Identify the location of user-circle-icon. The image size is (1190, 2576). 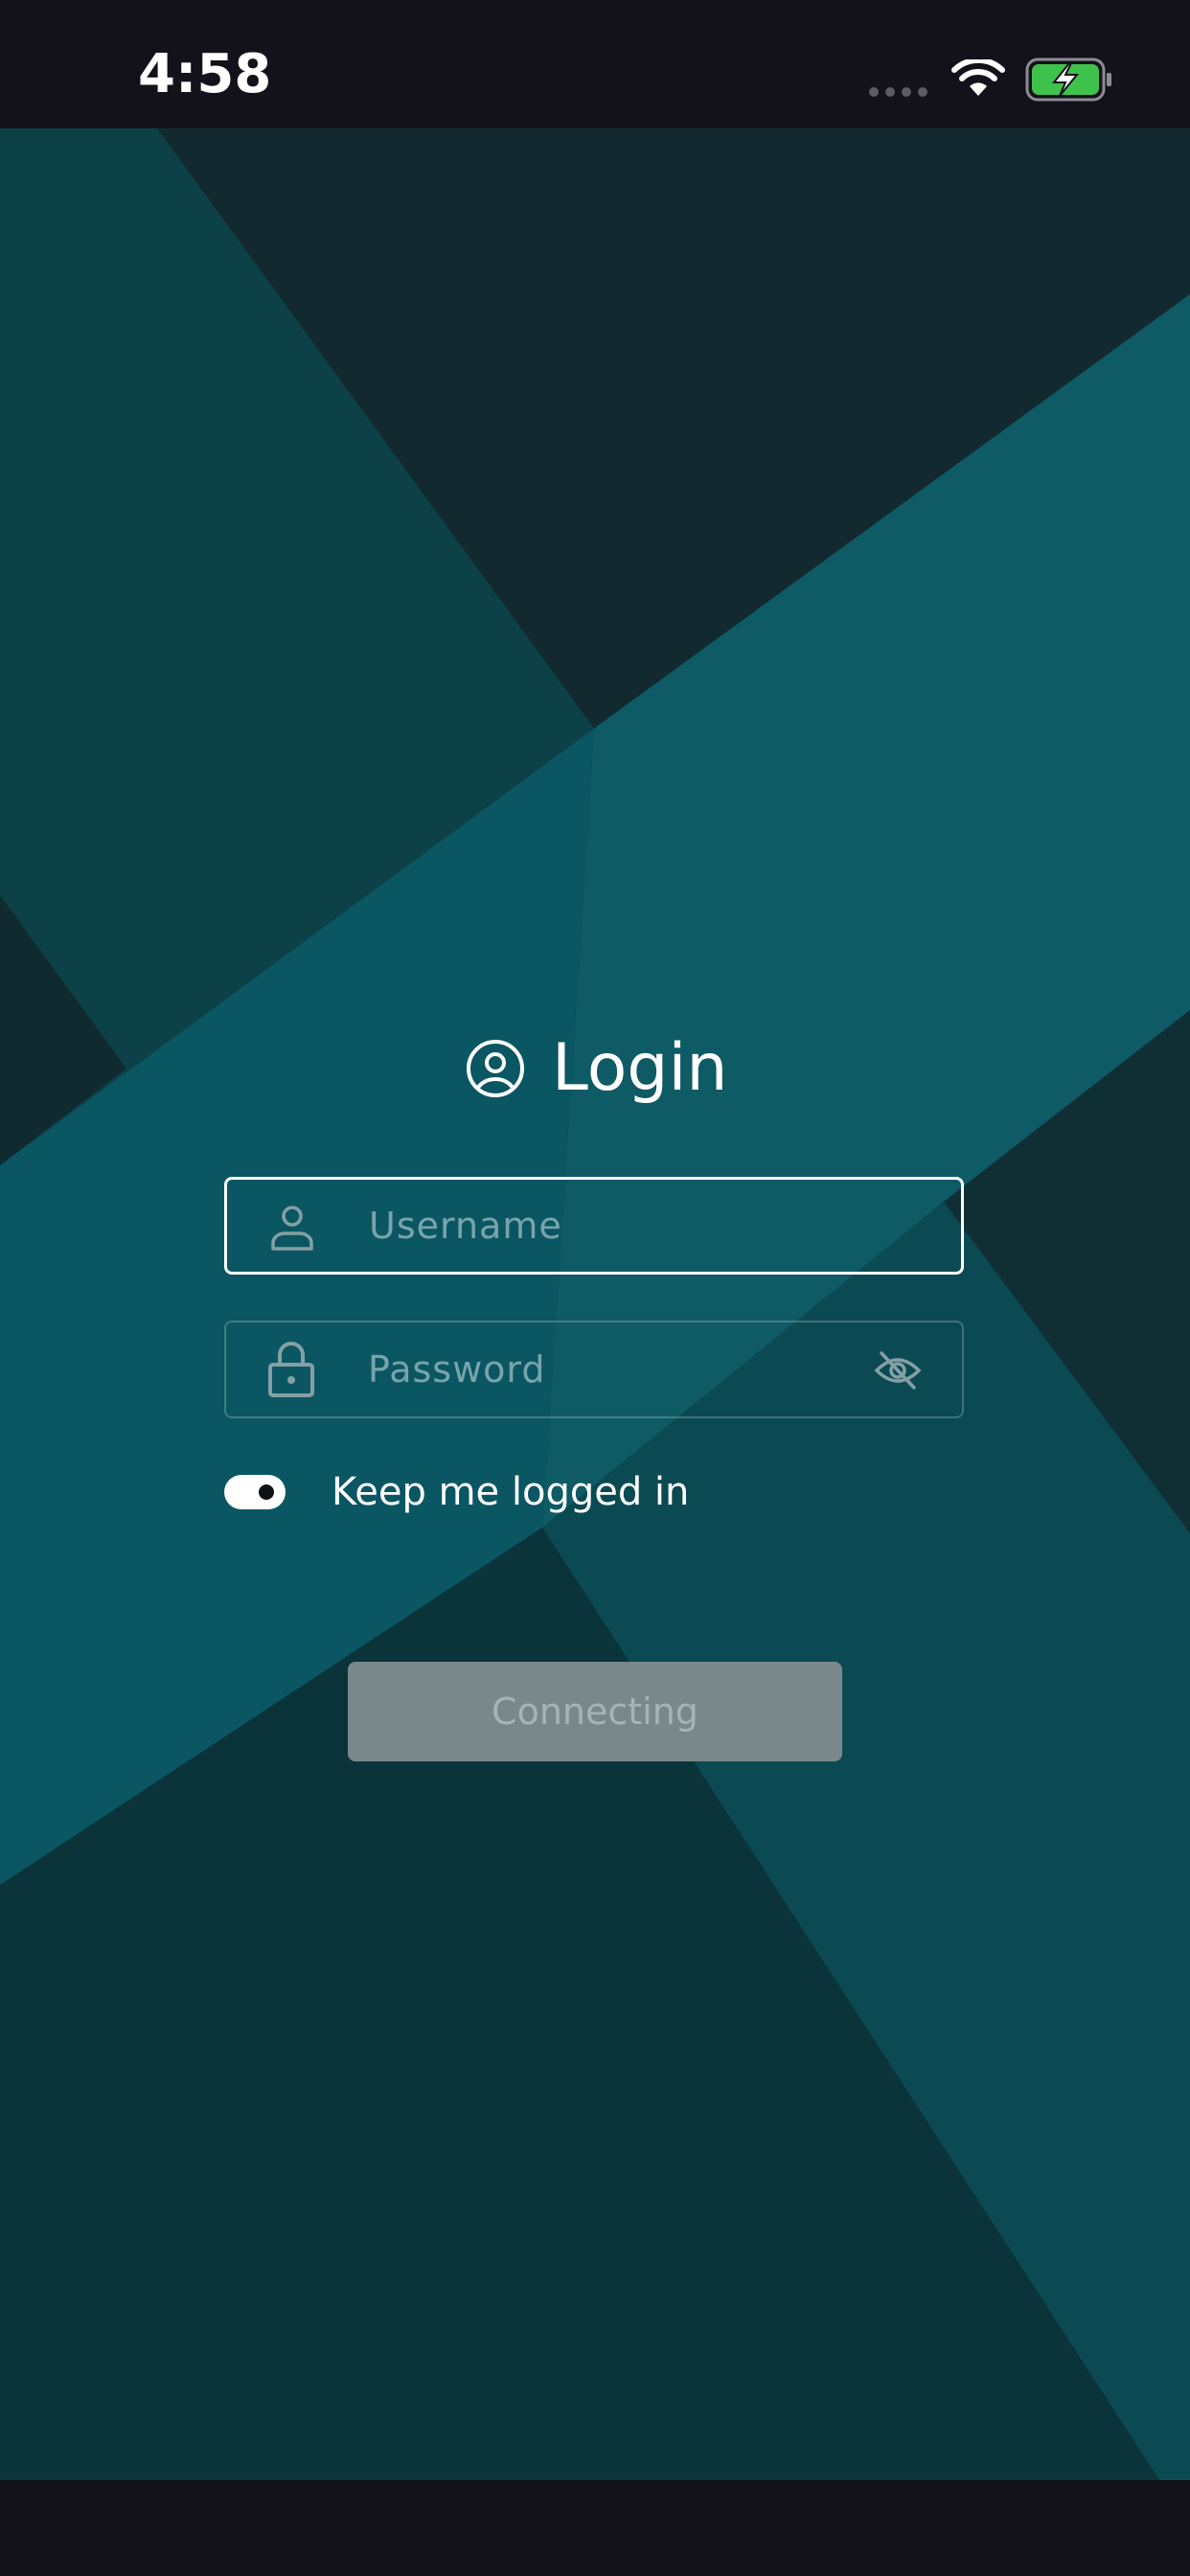
(496, 1068).